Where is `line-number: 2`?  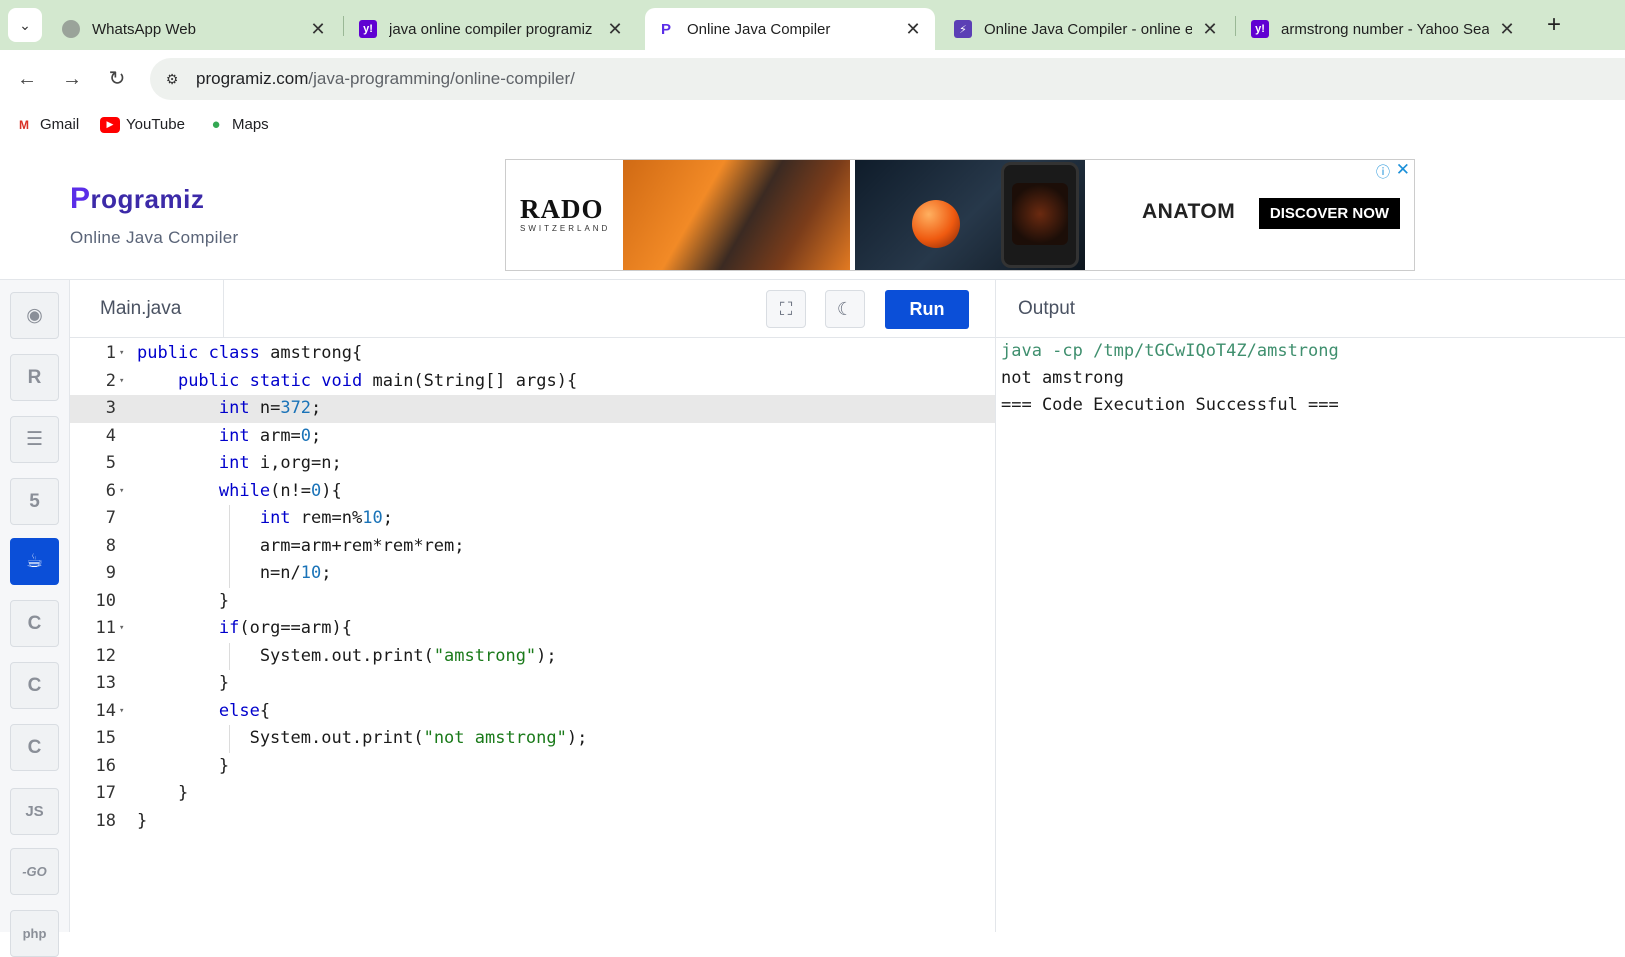 line-number: 2 is located at coordinates (110, 380).